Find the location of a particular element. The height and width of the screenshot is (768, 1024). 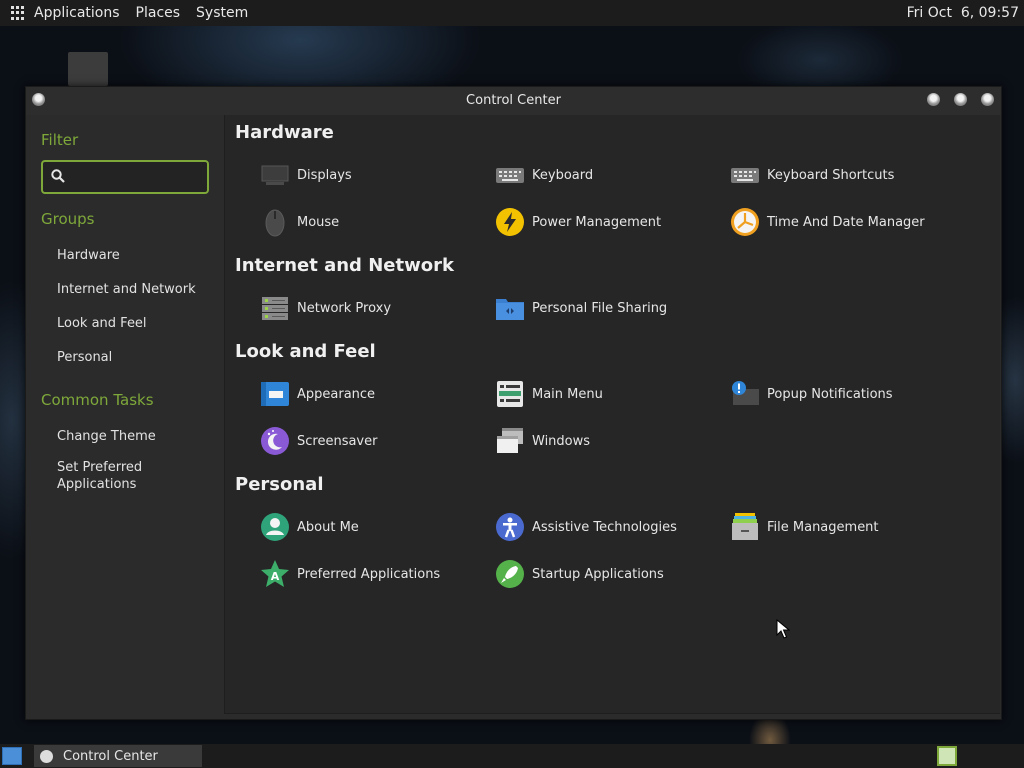

window-titlebar: Control Center is located at coordinates (513, 101).